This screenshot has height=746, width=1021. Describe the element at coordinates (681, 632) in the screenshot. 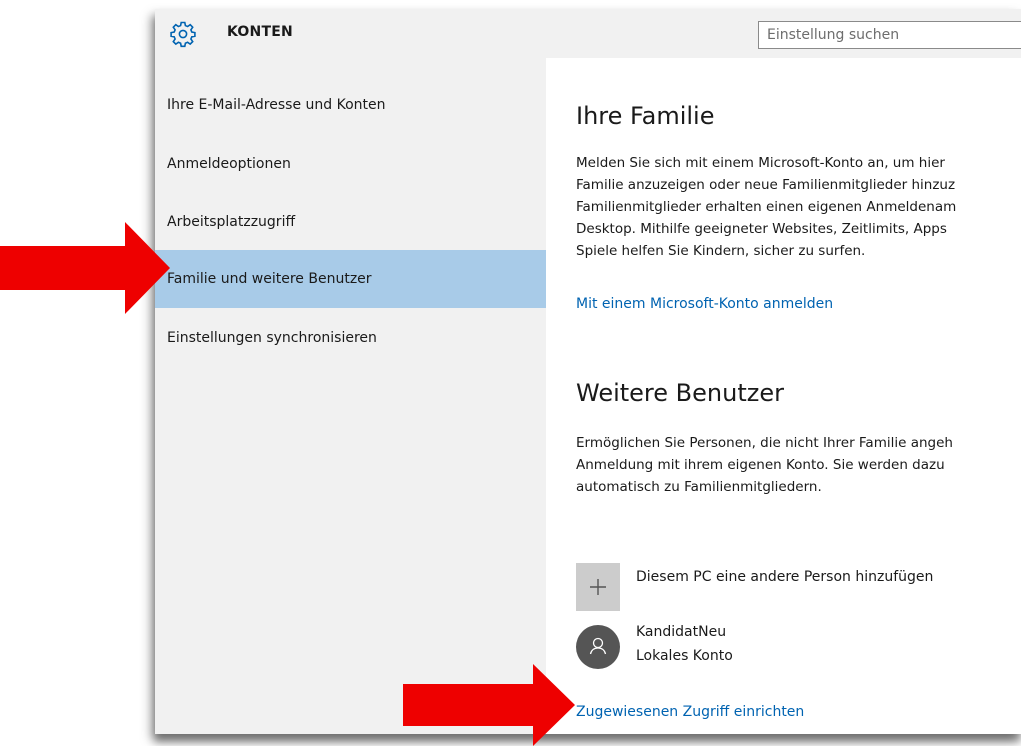

I see `user-name: KandidatNeu` at that location.